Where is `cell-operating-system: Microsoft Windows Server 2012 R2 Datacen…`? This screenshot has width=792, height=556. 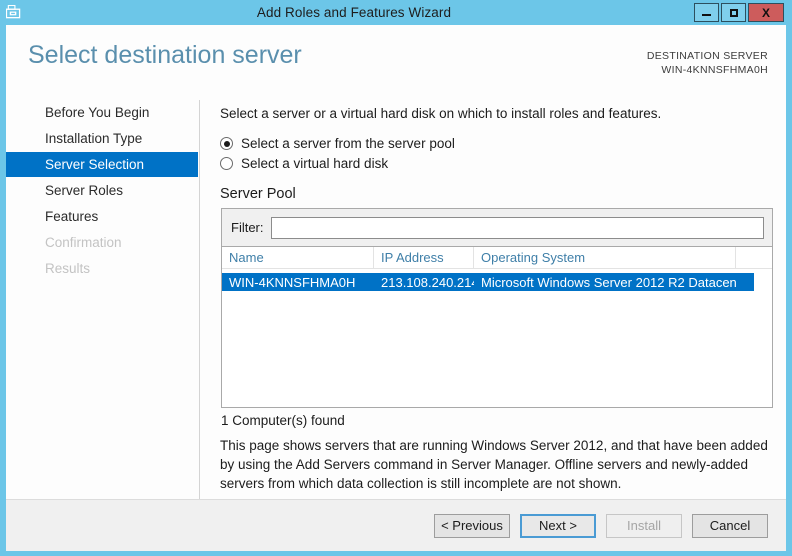
cell-operating-system: Microsoft Windows Server 2012 R2 Datacen… is located at coordinates (608, 282).